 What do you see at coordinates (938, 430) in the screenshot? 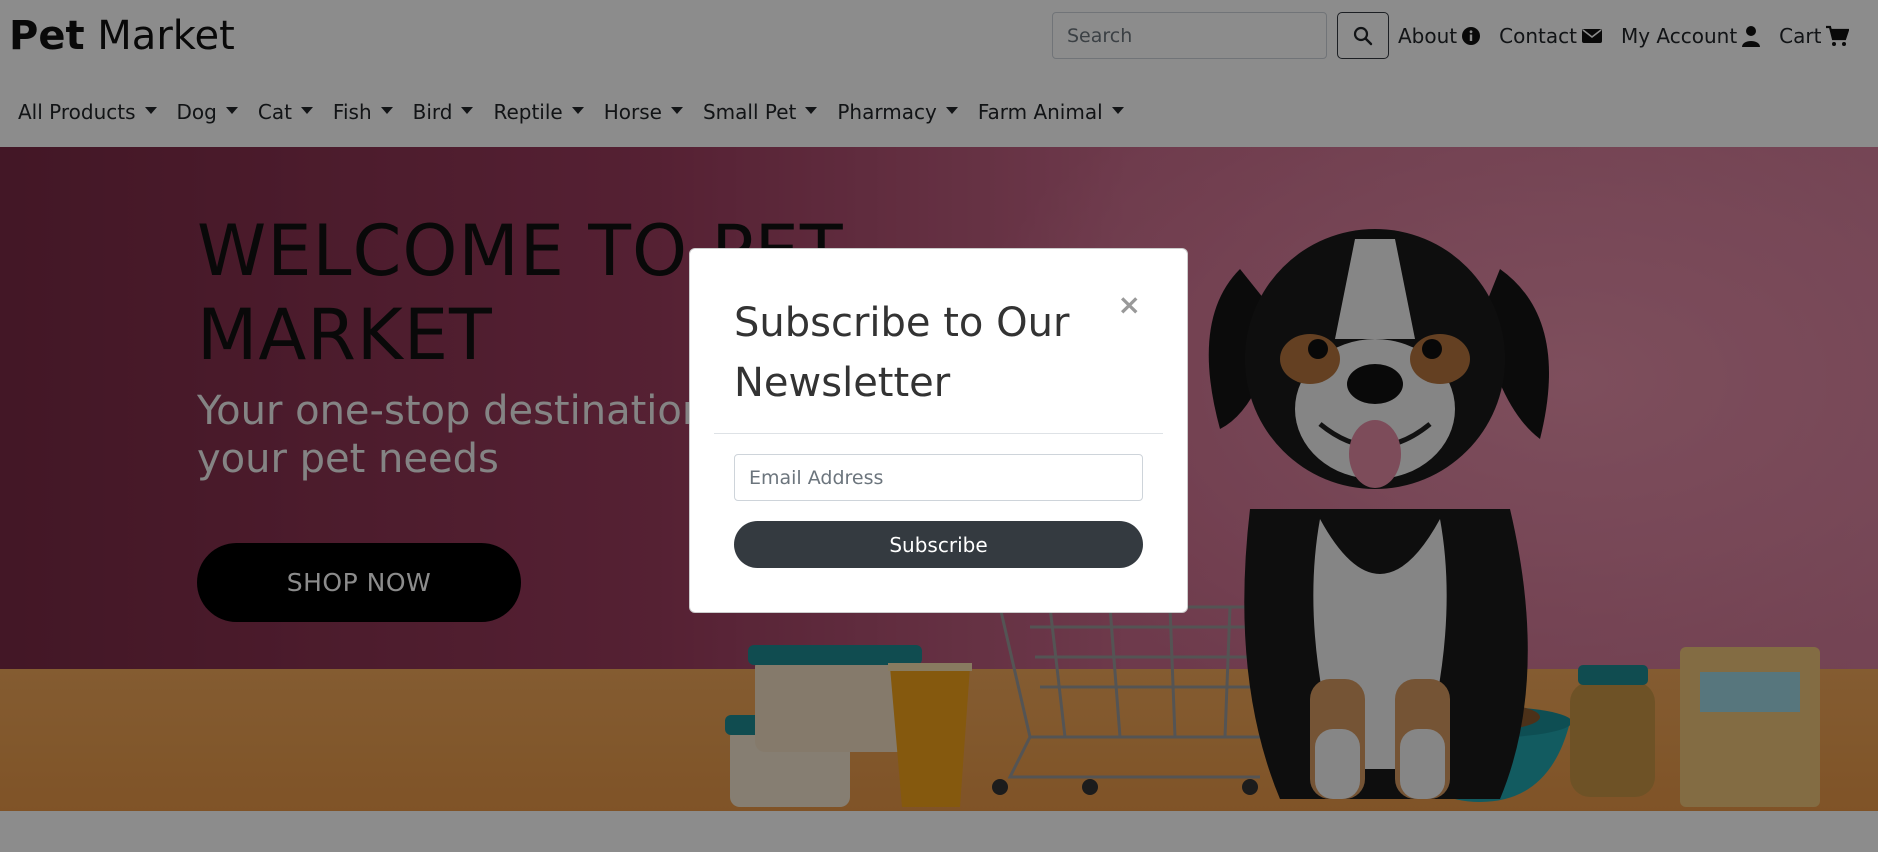
I see `newsletter-modal: Subscribe to Our Newsletter × Subscribe` at bounding box center [938, 430].